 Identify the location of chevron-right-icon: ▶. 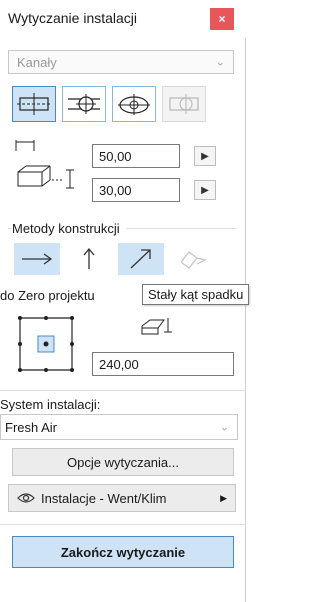
(223, 497).